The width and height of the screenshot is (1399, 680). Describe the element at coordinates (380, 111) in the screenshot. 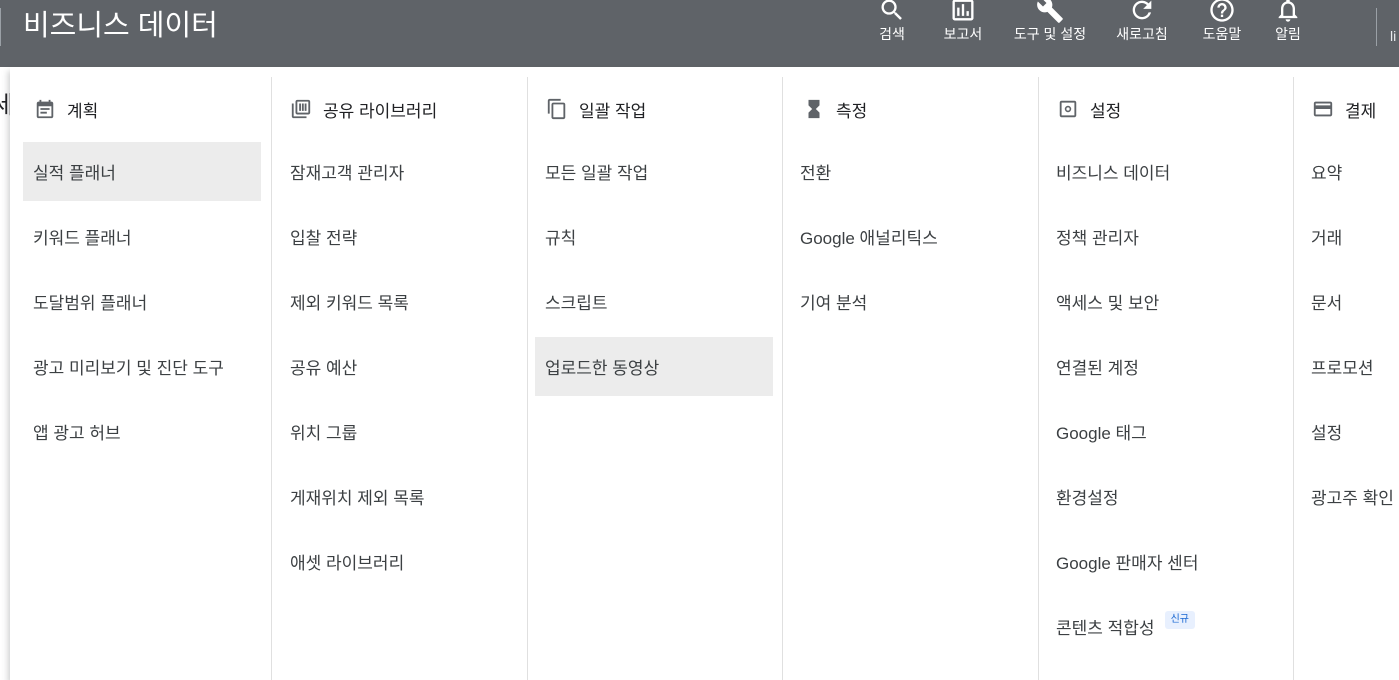

I see `column-title: 공유 라이브러리` at that location.